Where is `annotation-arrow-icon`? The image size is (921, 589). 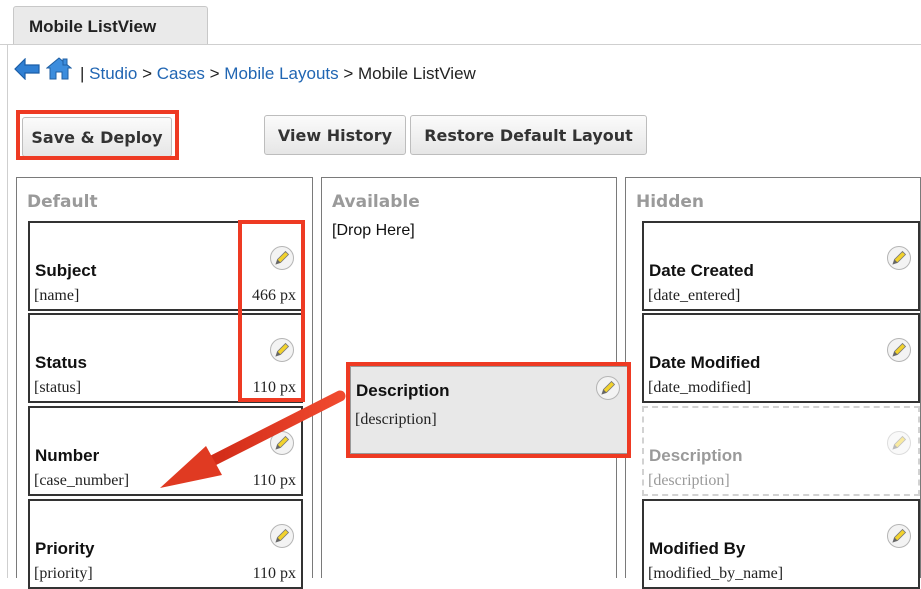 annotation-arrow-icon is located at coordinates (253, 439).